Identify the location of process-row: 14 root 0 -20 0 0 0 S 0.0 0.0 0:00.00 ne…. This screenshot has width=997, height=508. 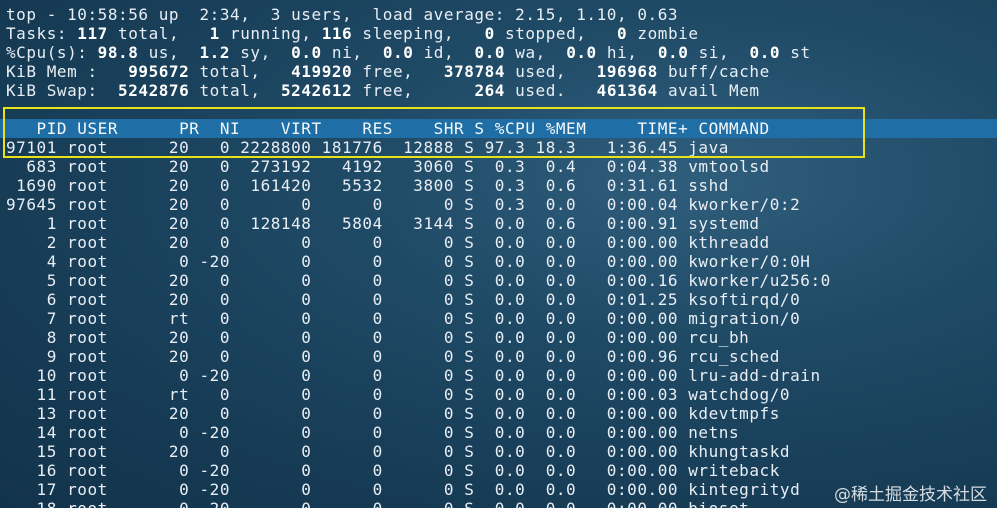
(373, 432).